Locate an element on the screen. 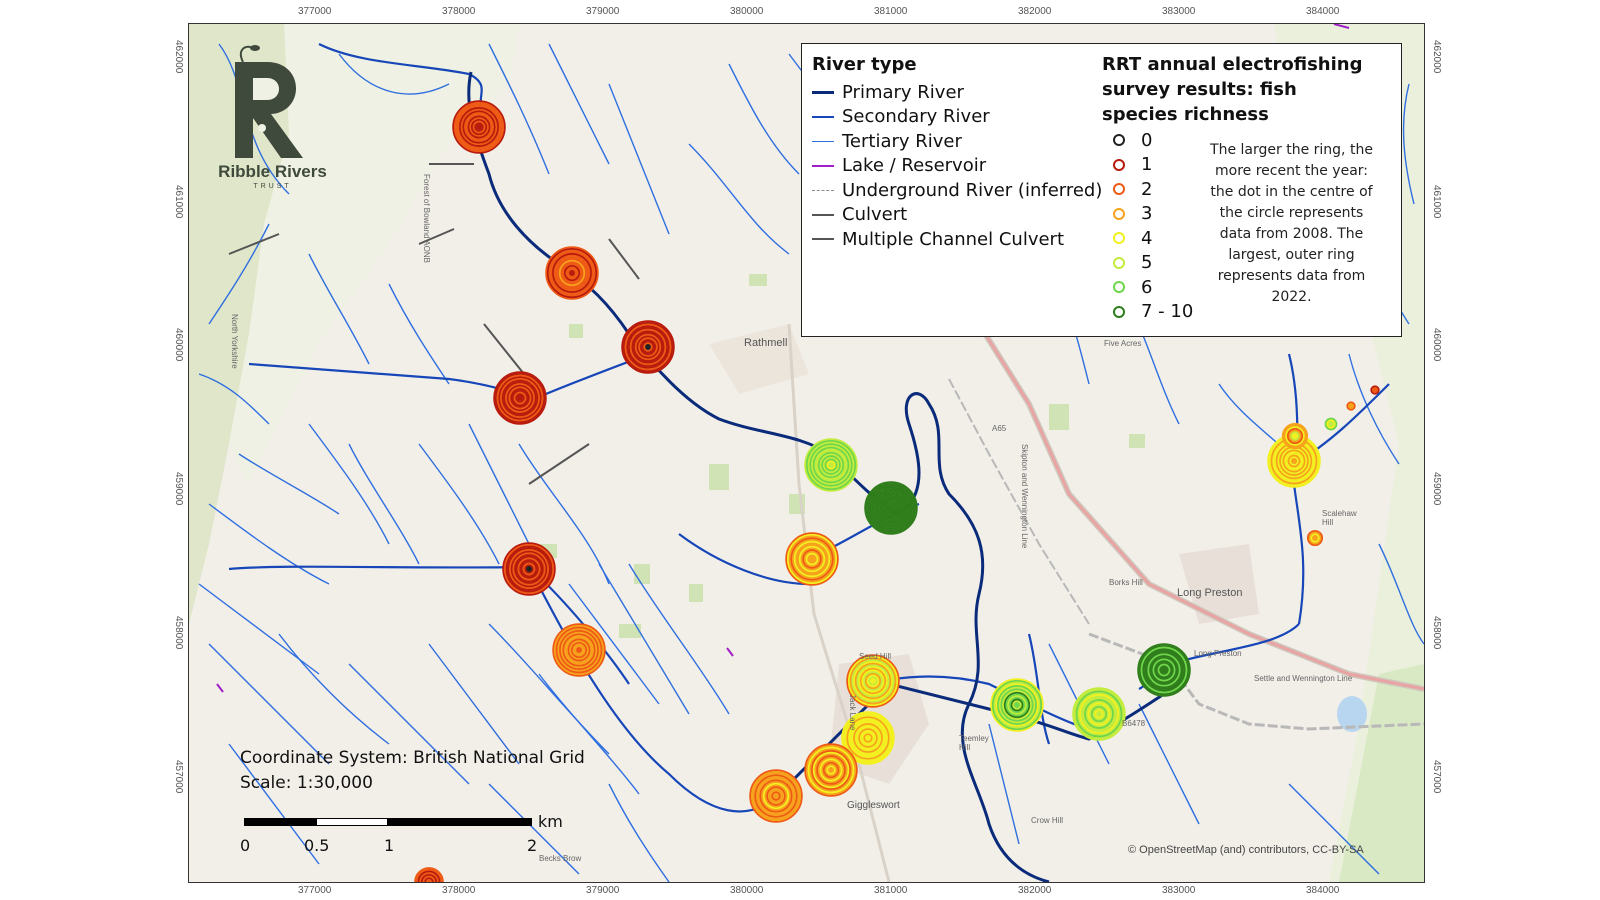 This screenshot has height=900, width=1600. logo-name: Ribble Rivers is located at coordinates (272, 171).